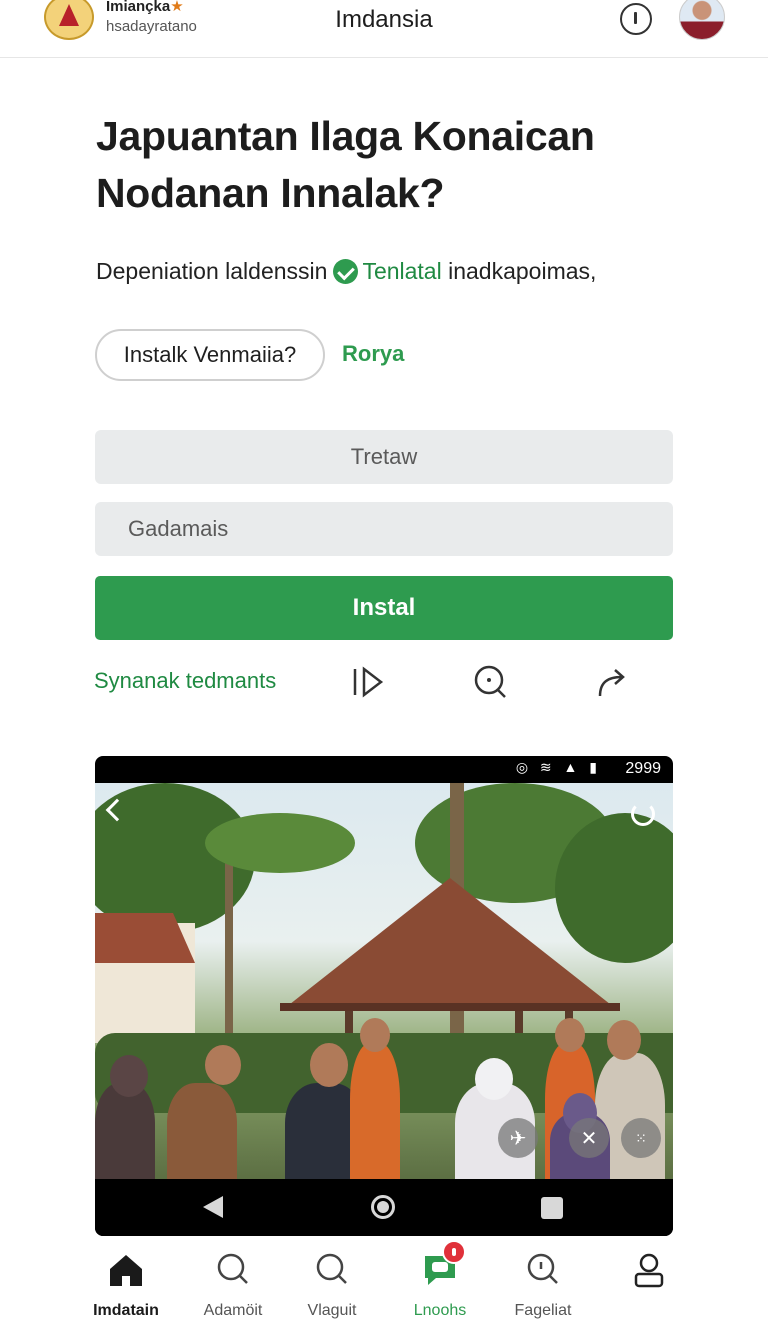 This screenshot has width=768, height=1344. I want to click on nav-item-home: Imdatain, so click(126, 1285).